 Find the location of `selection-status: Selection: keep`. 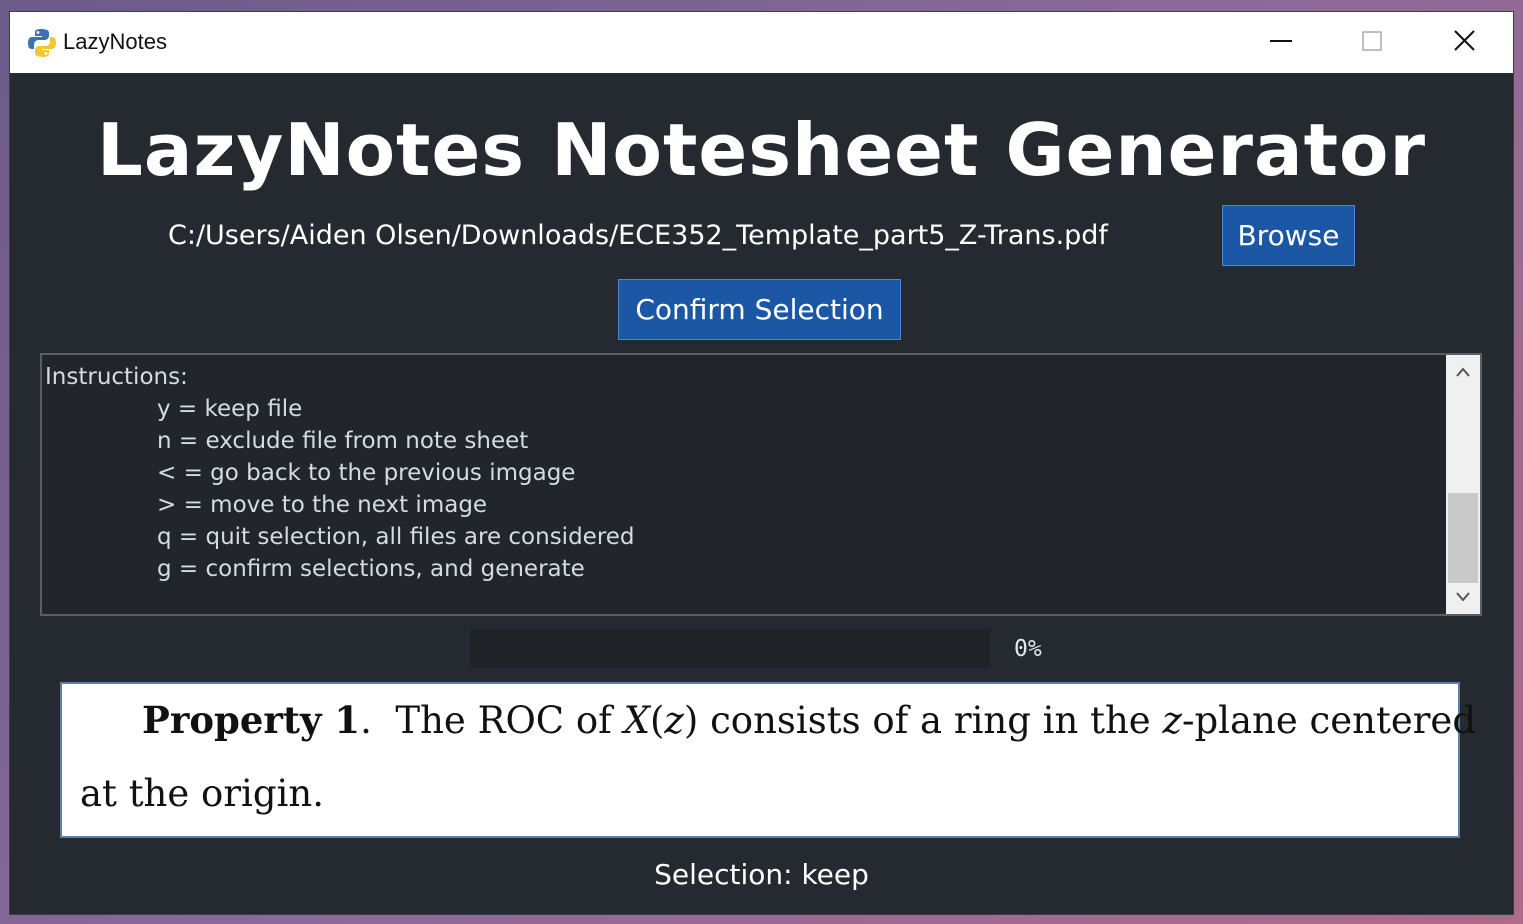

selection-status: Selection: keep is located at coordinates (761, 874).